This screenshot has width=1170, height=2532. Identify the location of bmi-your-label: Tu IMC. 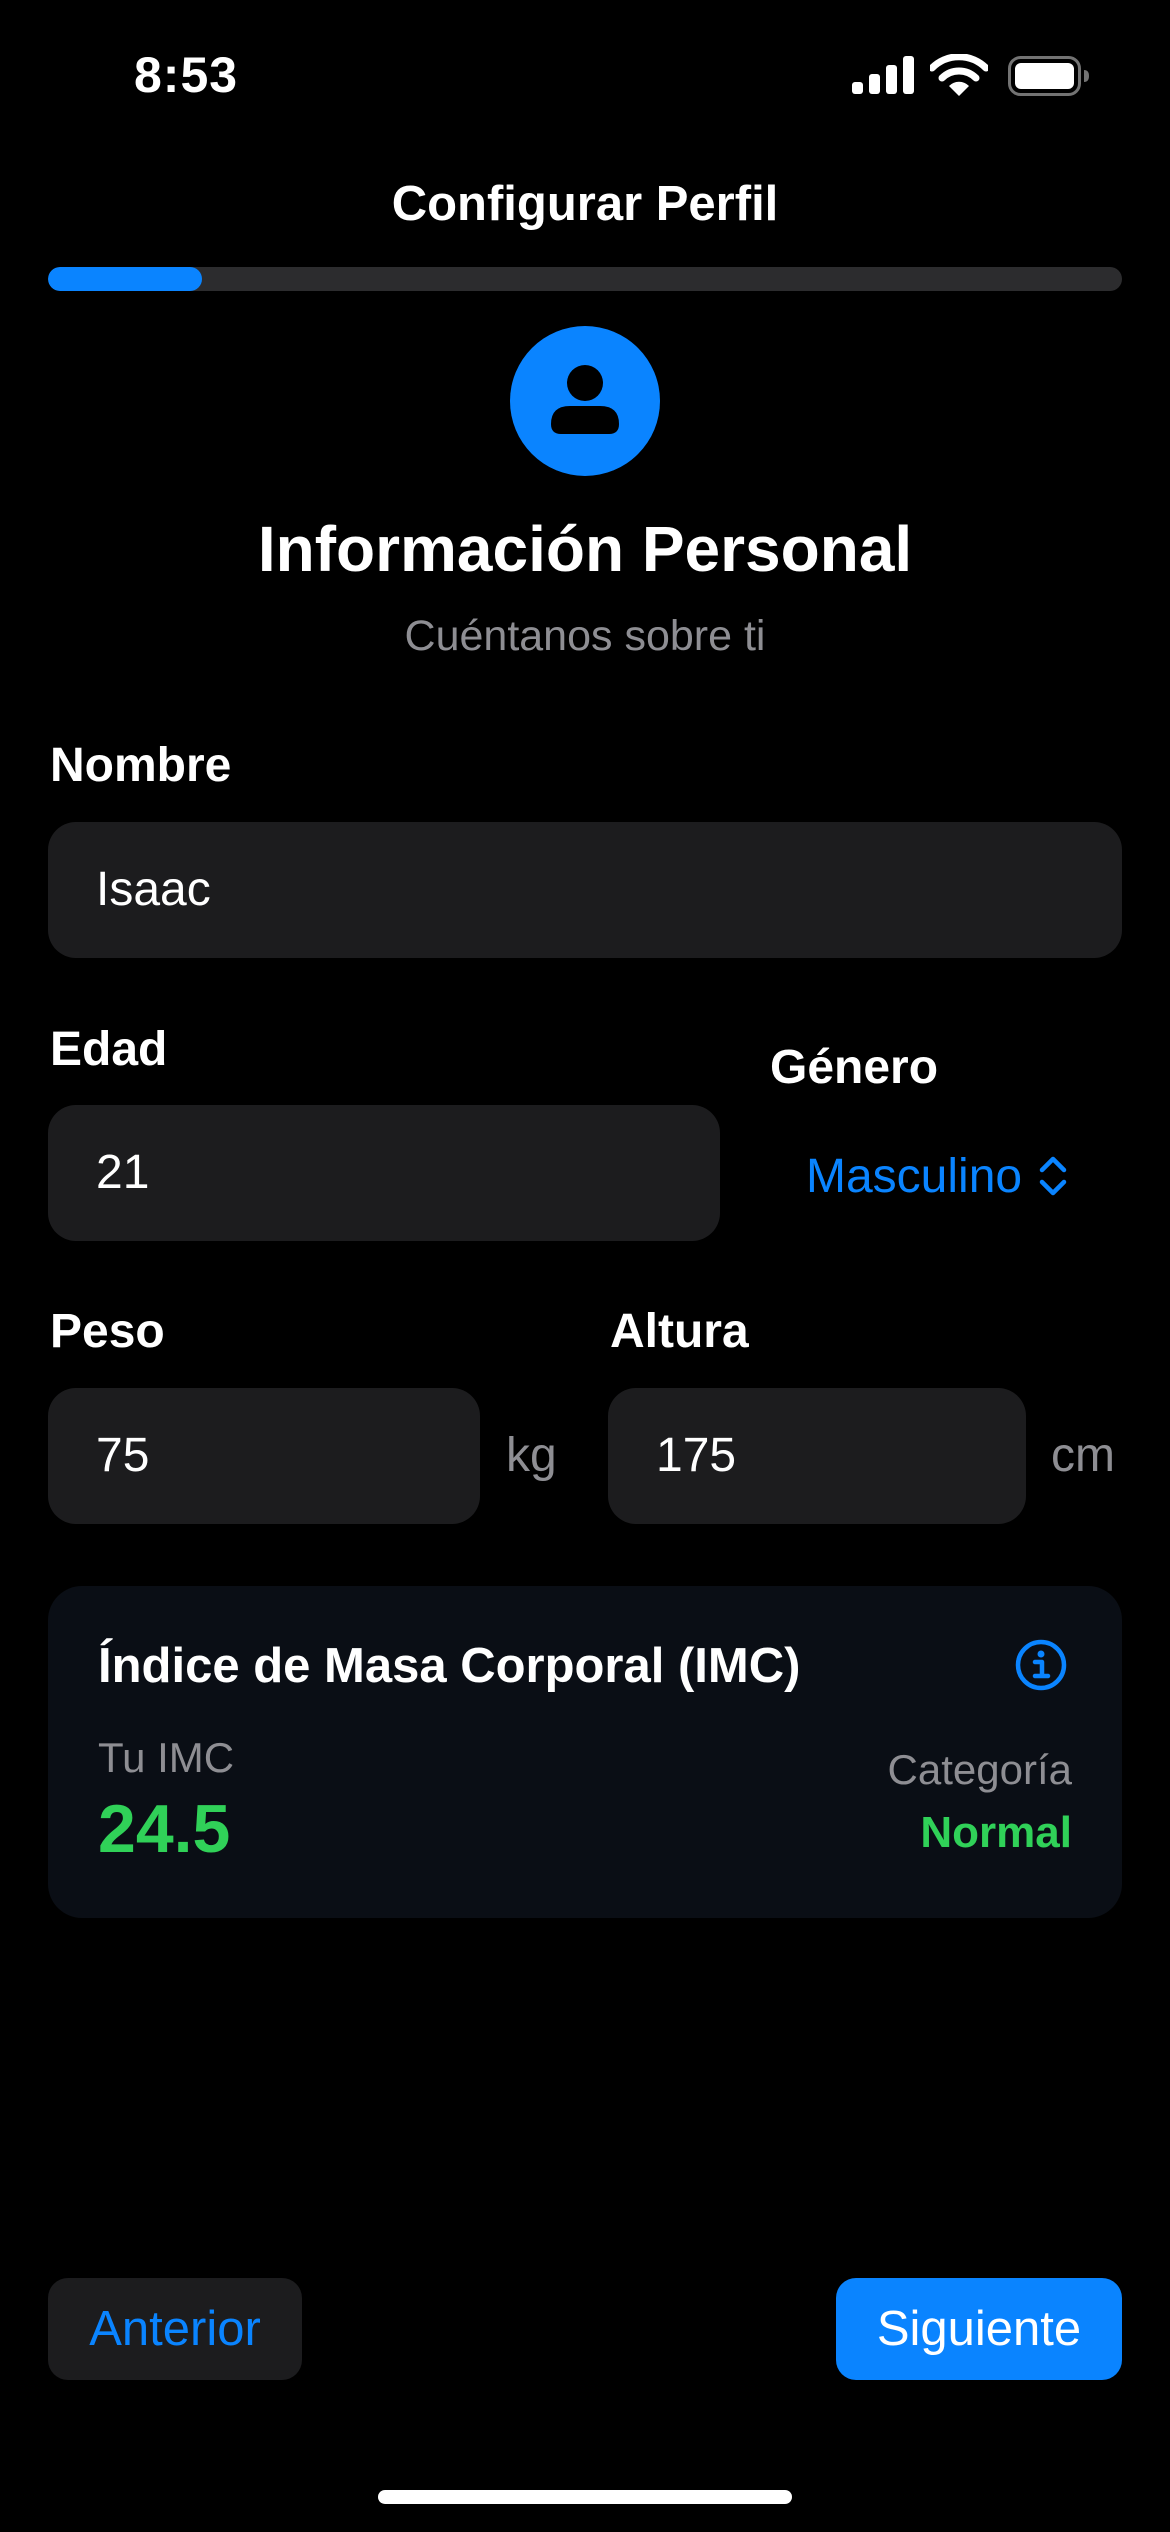
(166, 1757).